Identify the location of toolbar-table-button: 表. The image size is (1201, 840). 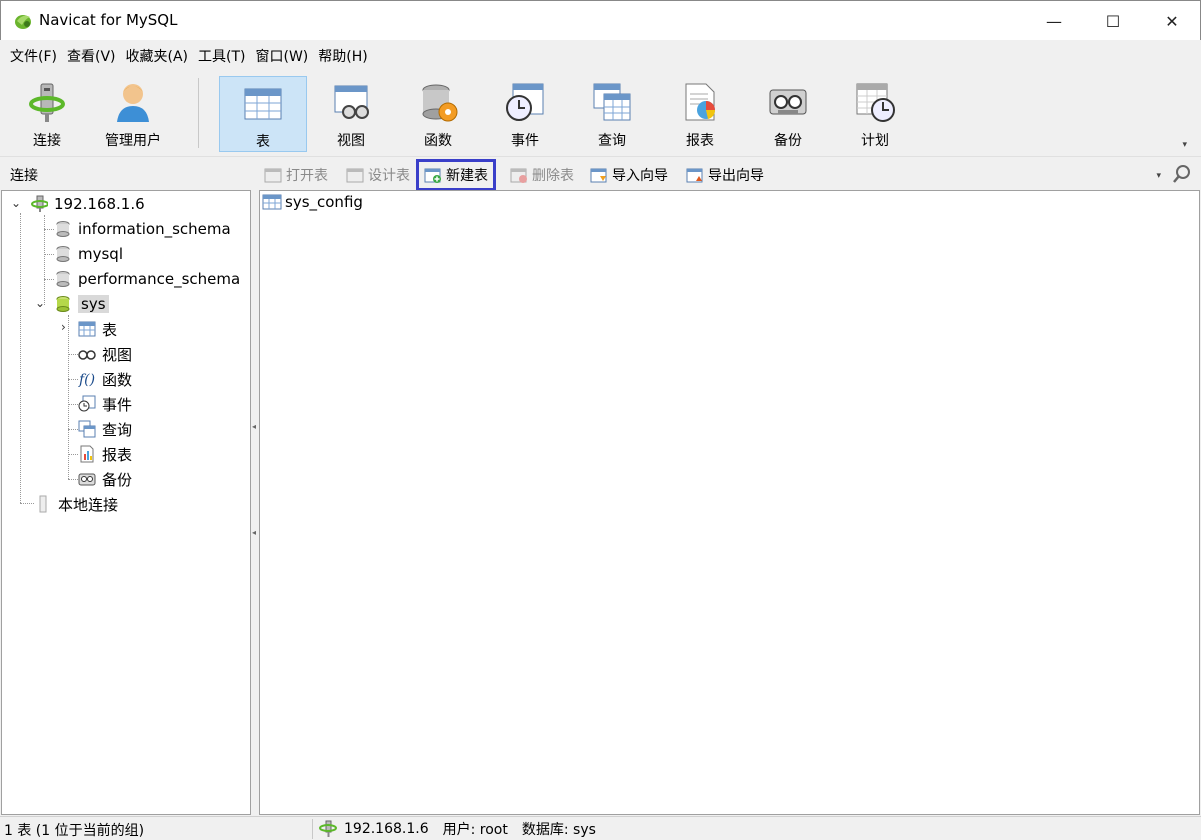
(263, 114).